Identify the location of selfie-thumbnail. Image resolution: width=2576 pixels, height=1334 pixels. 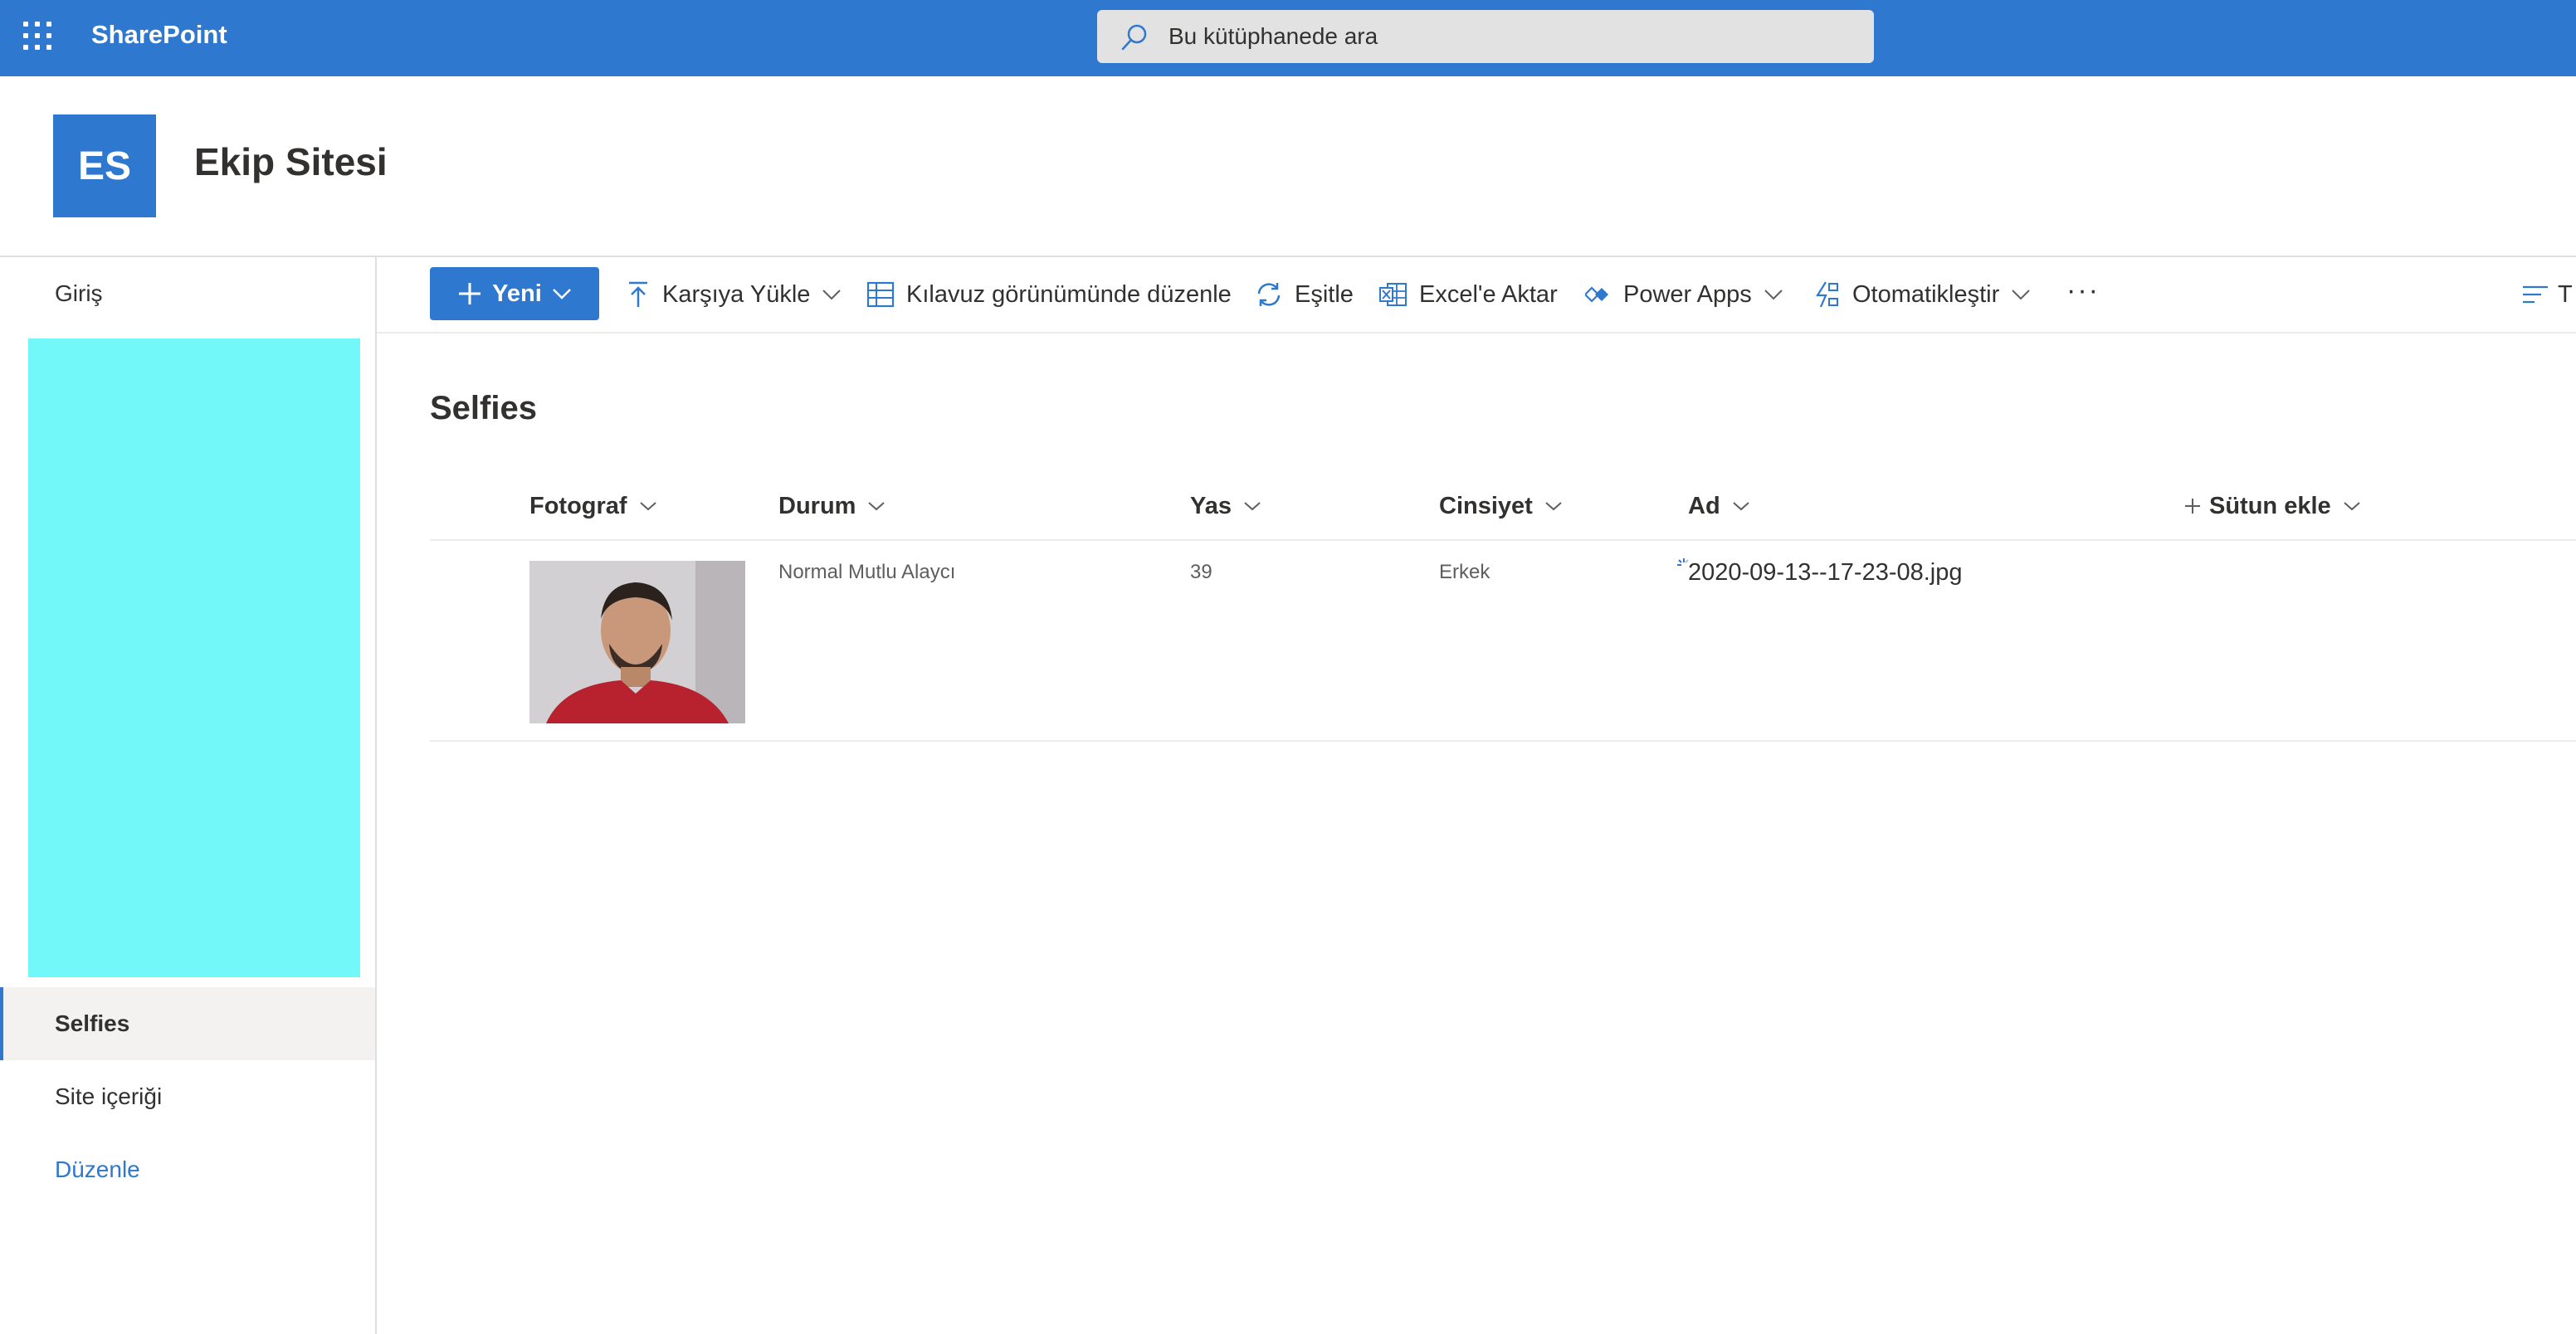
(637, 642).